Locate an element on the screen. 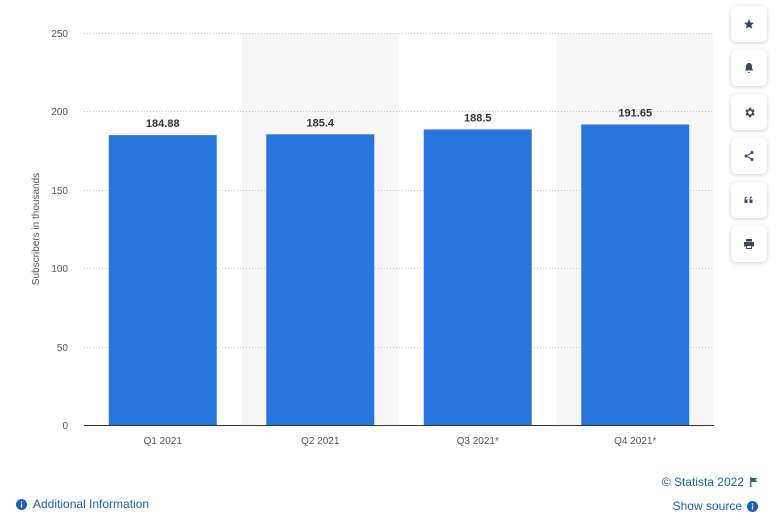 The height and width of the screenshot is (524, 784). share-icon is located at coordinates (749, 156).